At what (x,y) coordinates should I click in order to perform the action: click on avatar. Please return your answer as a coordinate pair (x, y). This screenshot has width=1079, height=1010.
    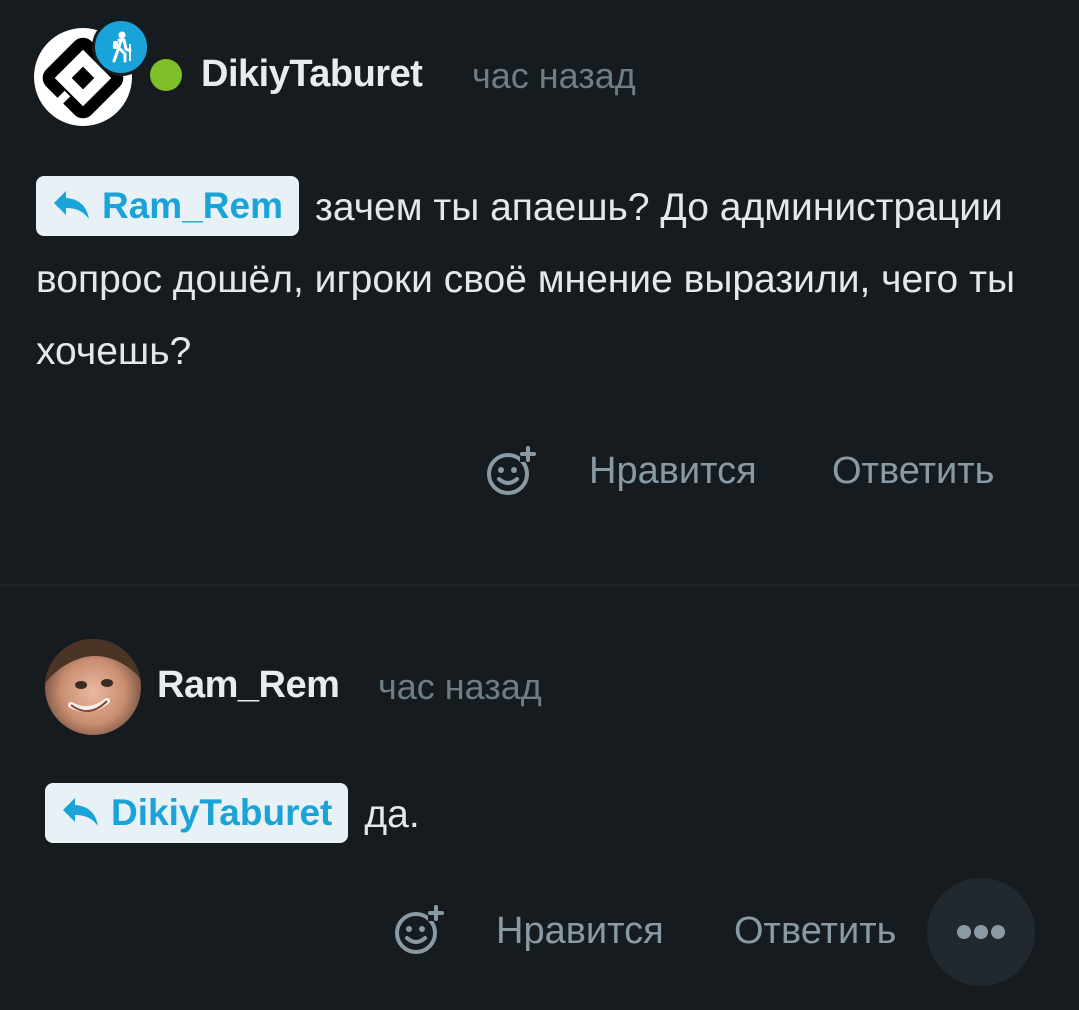
    Looking at the image, I should click on (93, 687).